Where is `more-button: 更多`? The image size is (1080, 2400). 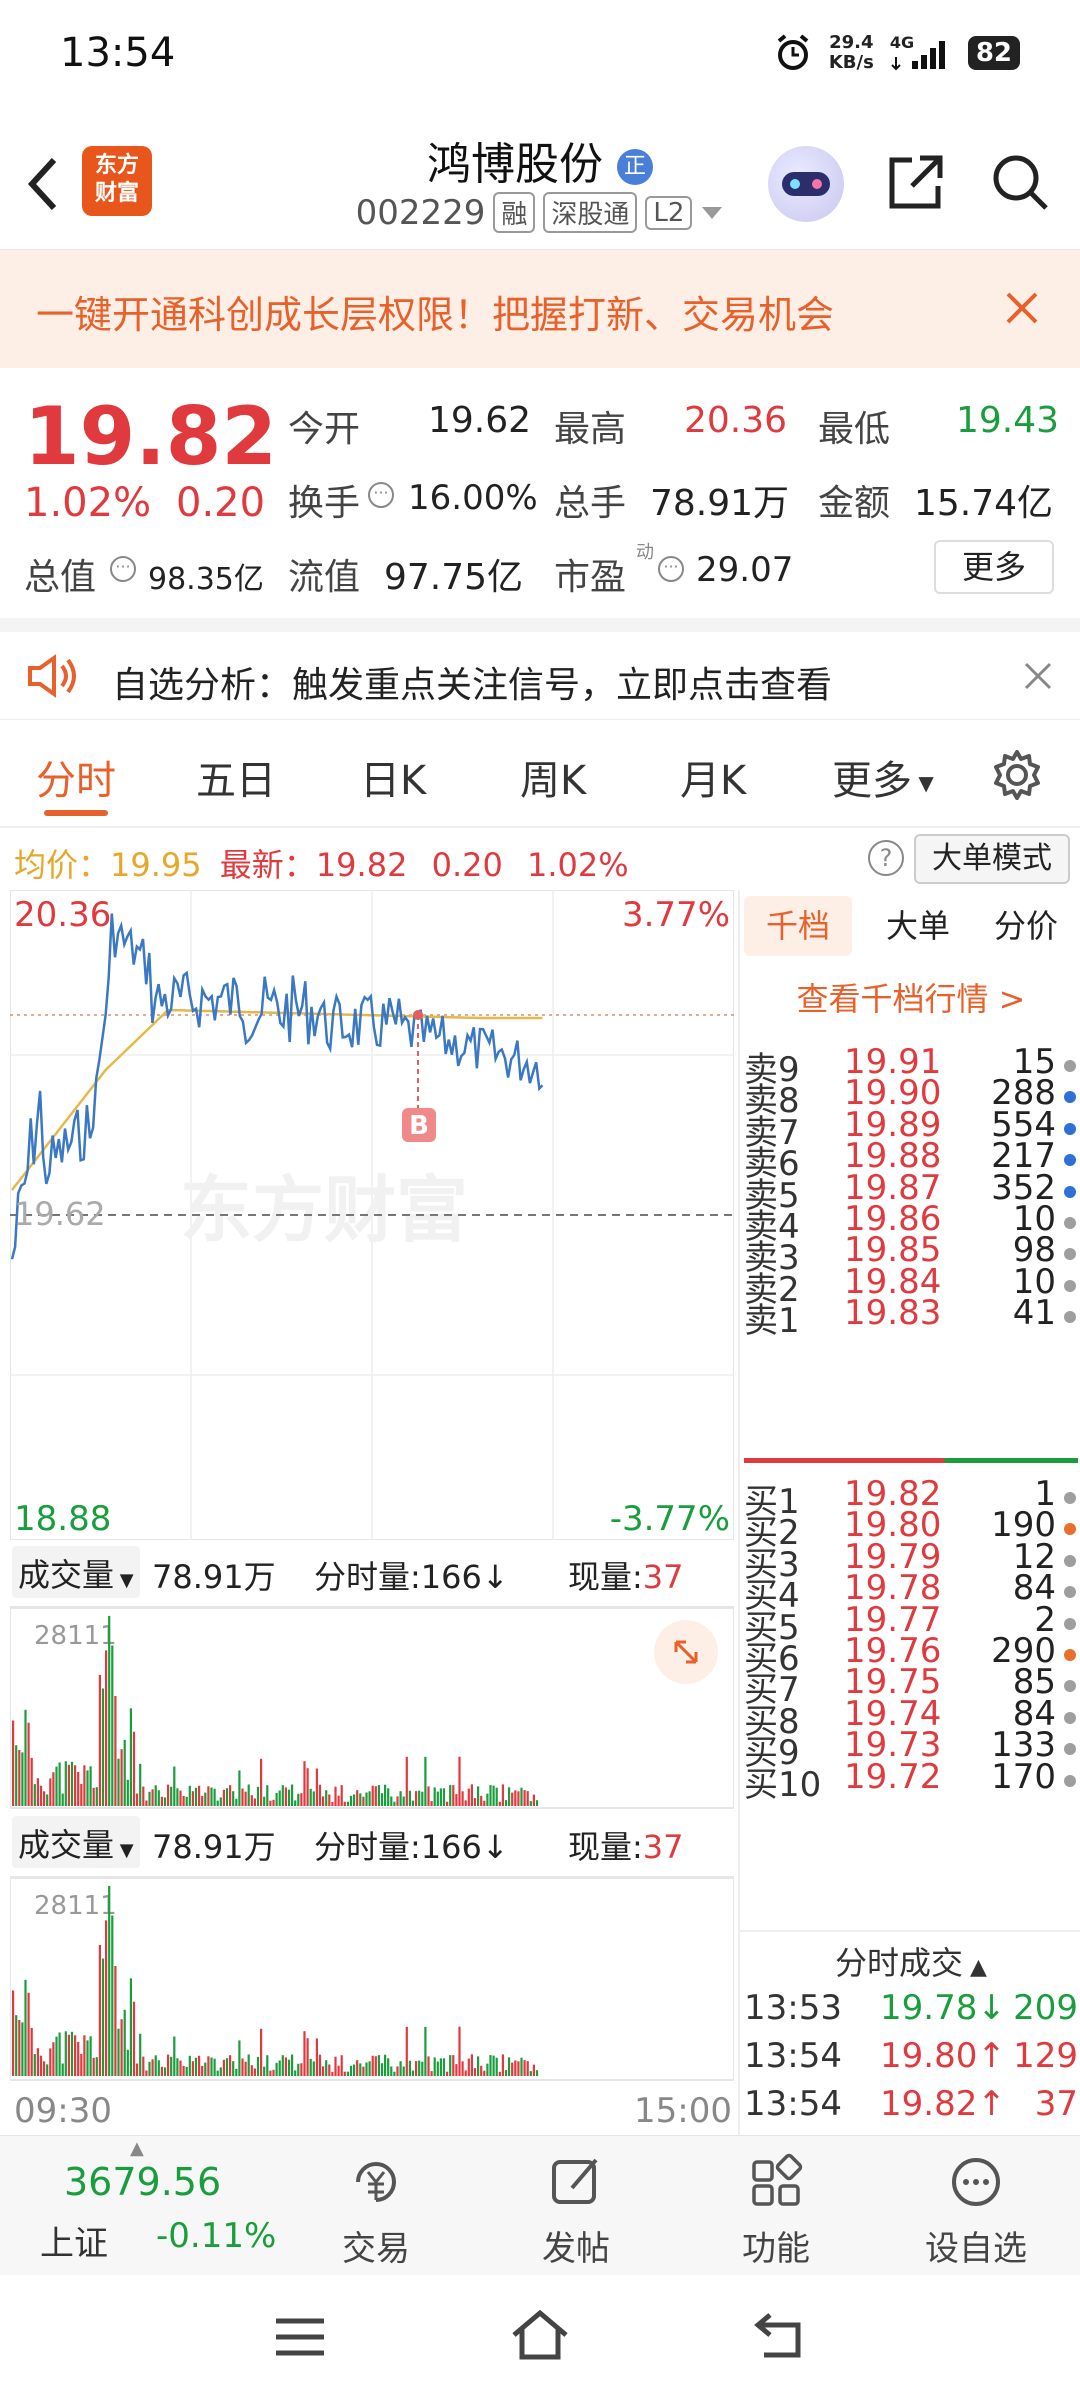 more-button: 更多 is located at coordinates (994, 567).